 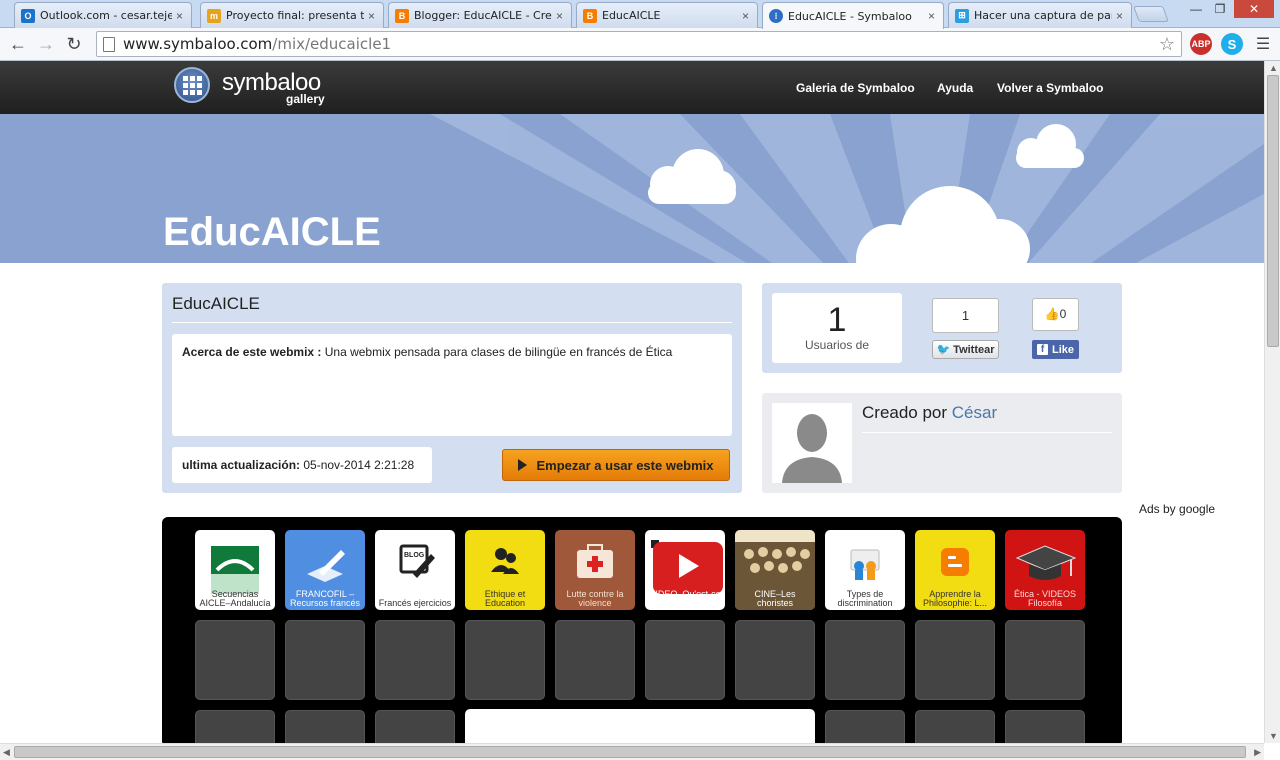 I want to click on menu-icon: ☰, so click(x=1263, y=44).